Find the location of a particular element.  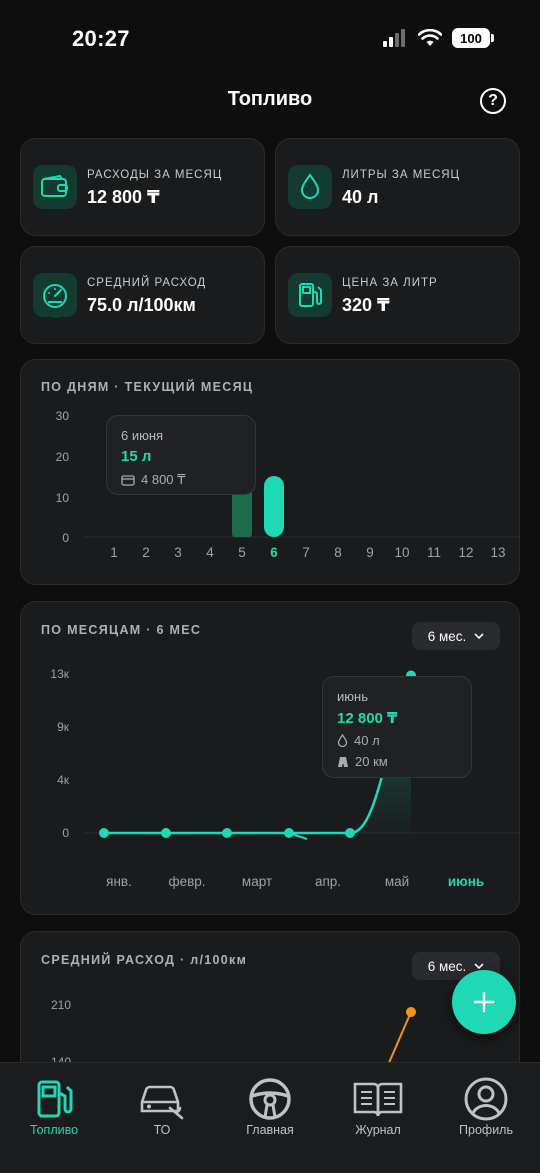

x-tick: 14 is located at coordinates (517, 552).